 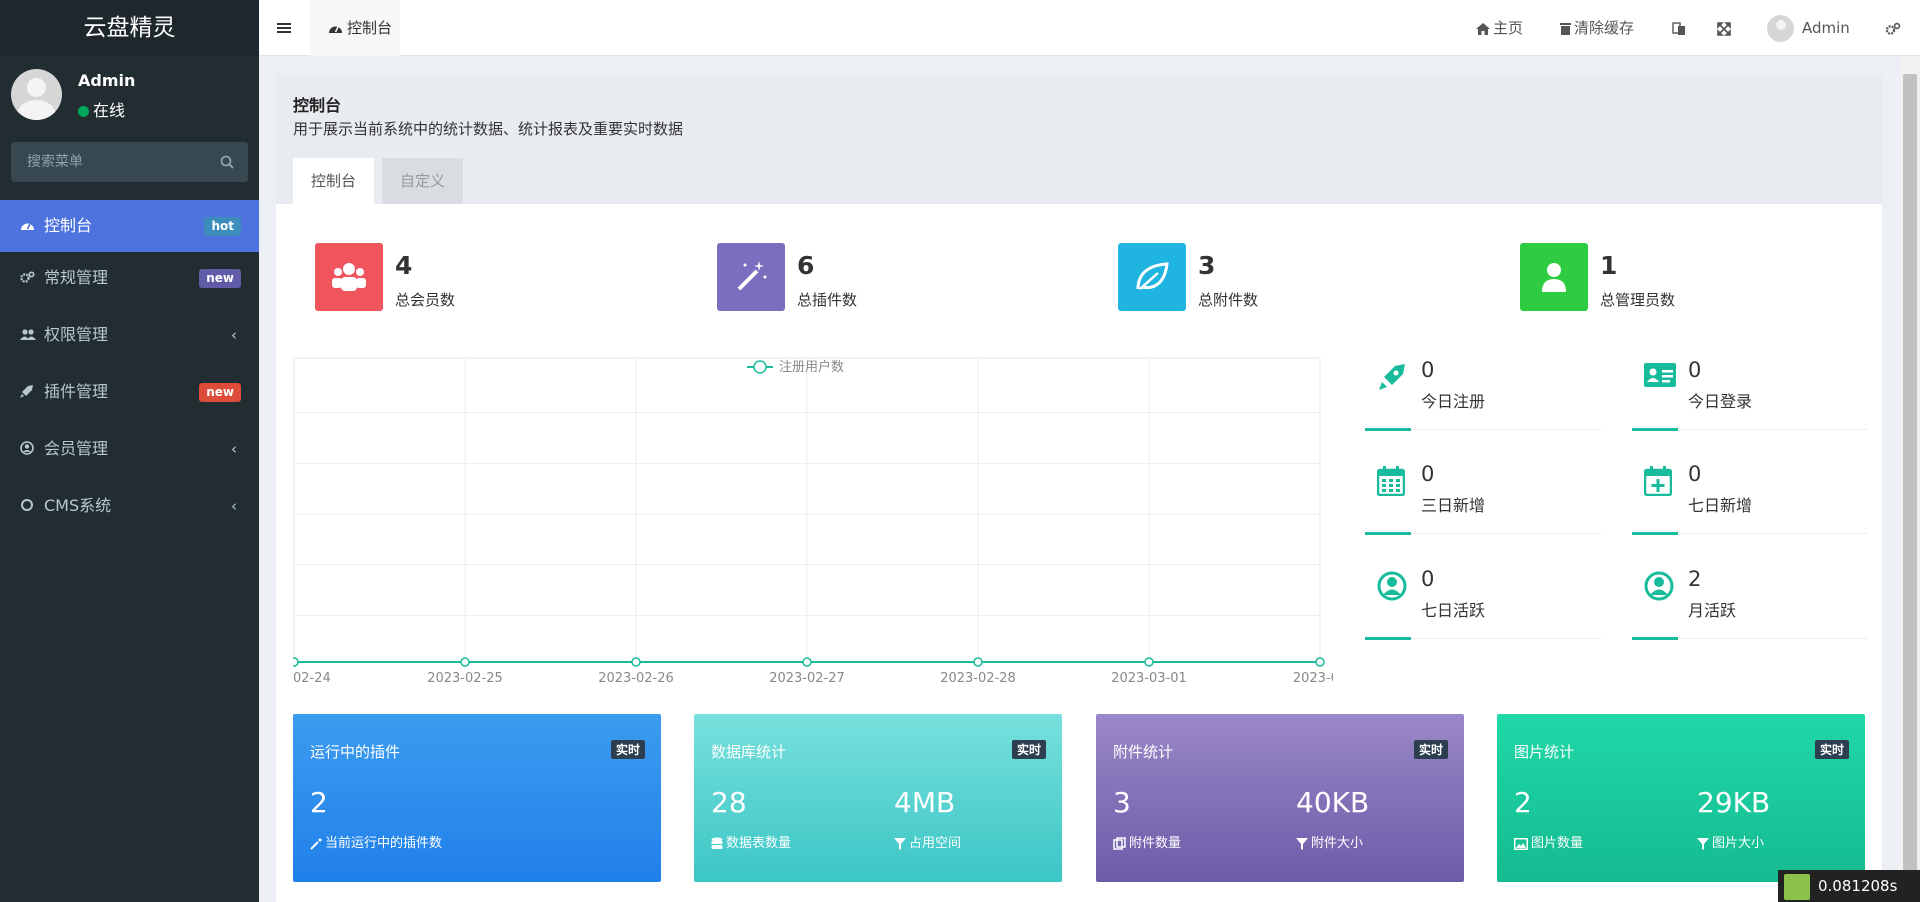 What do you see at coordinates (1681, 28) in the screenshot?
I see `language-button` at bounding box center [1681, 28].